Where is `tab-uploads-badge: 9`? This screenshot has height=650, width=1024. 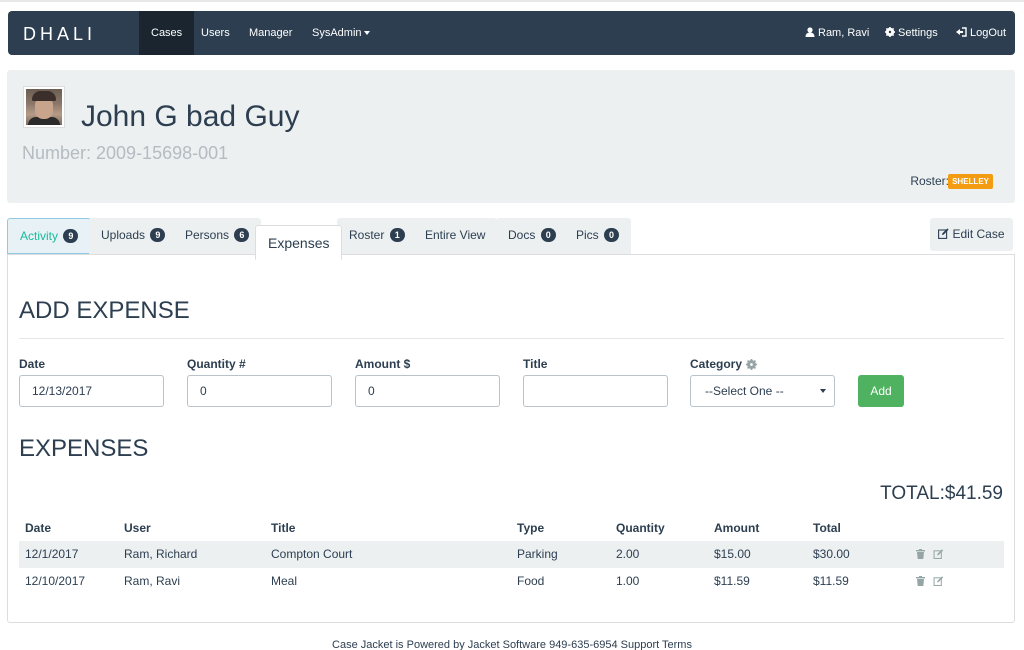
tab-uploads-badge: 9 is located at coordinates (158, 235).